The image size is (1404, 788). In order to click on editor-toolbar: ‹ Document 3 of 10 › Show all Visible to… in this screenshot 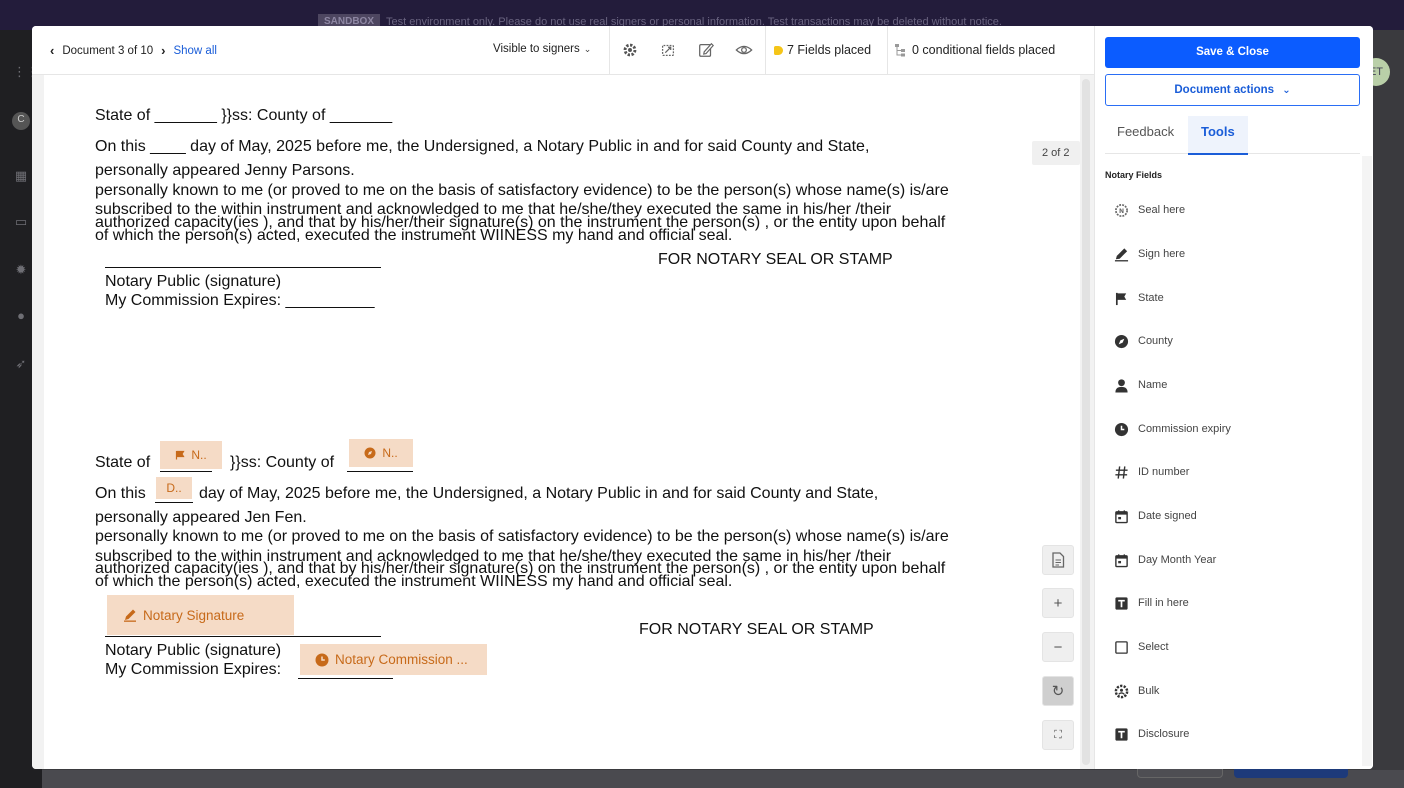, I will do `click(563, 50)`.